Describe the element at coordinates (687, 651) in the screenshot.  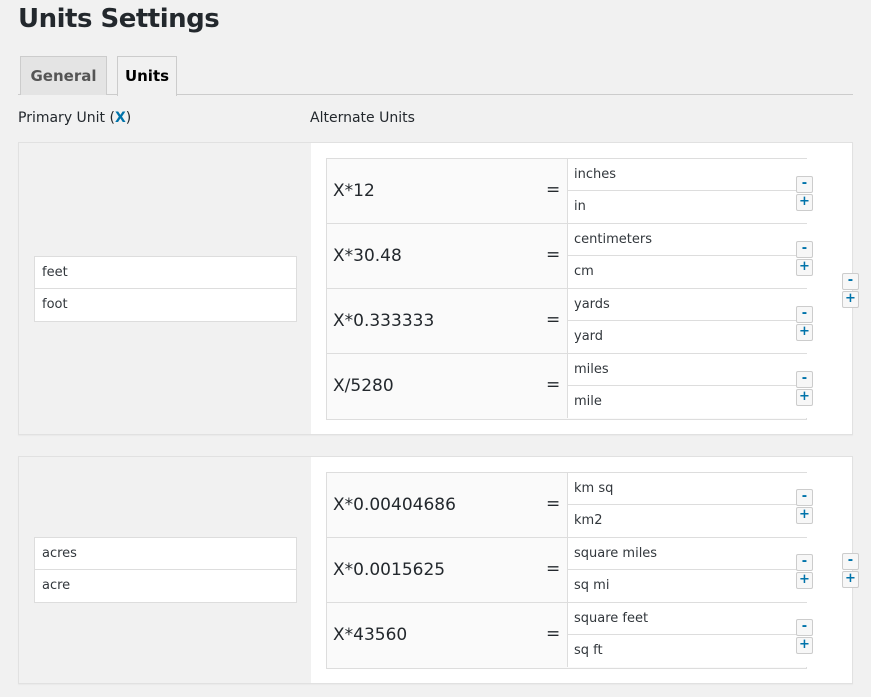
I see `alternate-unit-name: sq ft` at that location.